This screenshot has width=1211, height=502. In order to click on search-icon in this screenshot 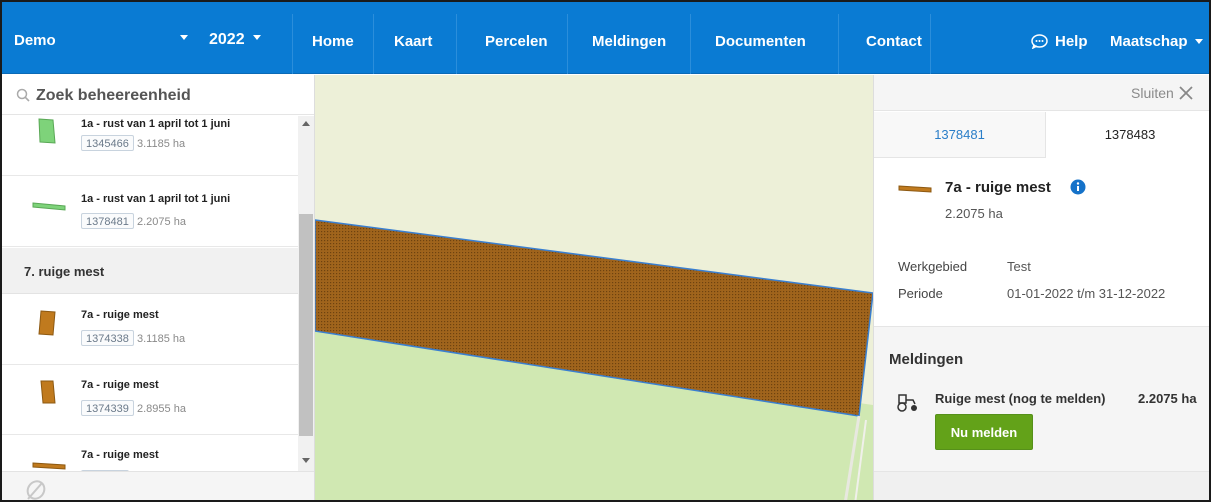, I will do `click(23, 95)`.